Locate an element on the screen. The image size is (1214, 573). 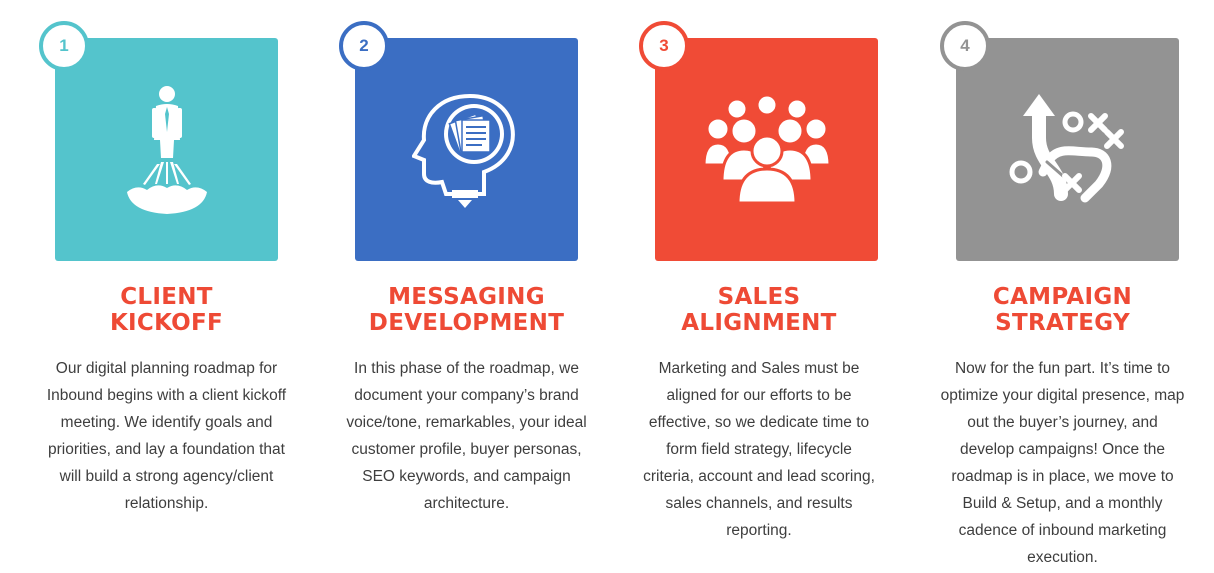
step-title: CLIENT KICKOFF is located at coordinates (166, 310).